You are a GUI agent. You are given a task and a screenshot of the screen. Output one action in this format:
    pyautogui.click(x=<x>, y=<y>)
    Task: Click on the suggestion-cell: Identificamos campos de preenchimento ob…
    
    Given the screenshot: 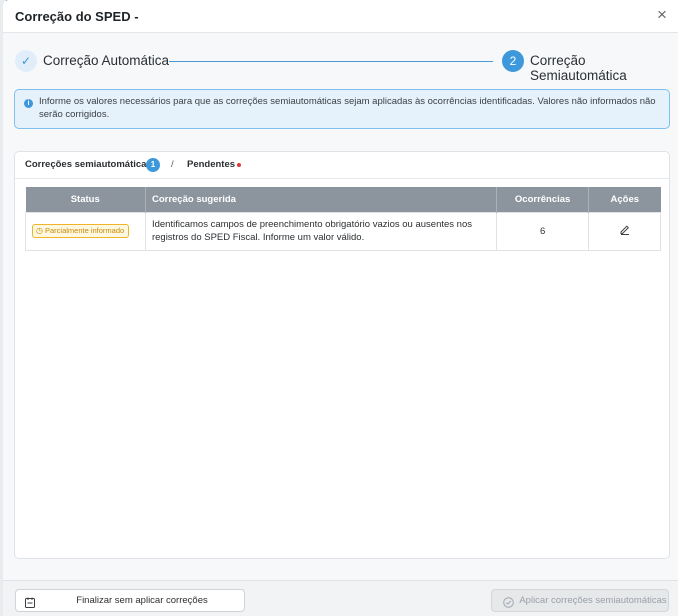 What is the action you would take?
    pyautogui.click(x=321, y=231)
    